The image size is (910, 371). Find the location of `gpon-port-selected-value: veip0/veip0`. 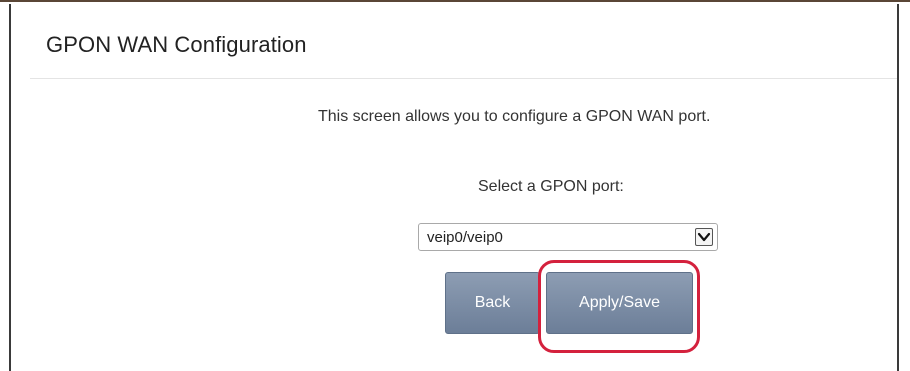

gpon-port-selected-value: veip0/veip0 is located at coordinates (465, 237).